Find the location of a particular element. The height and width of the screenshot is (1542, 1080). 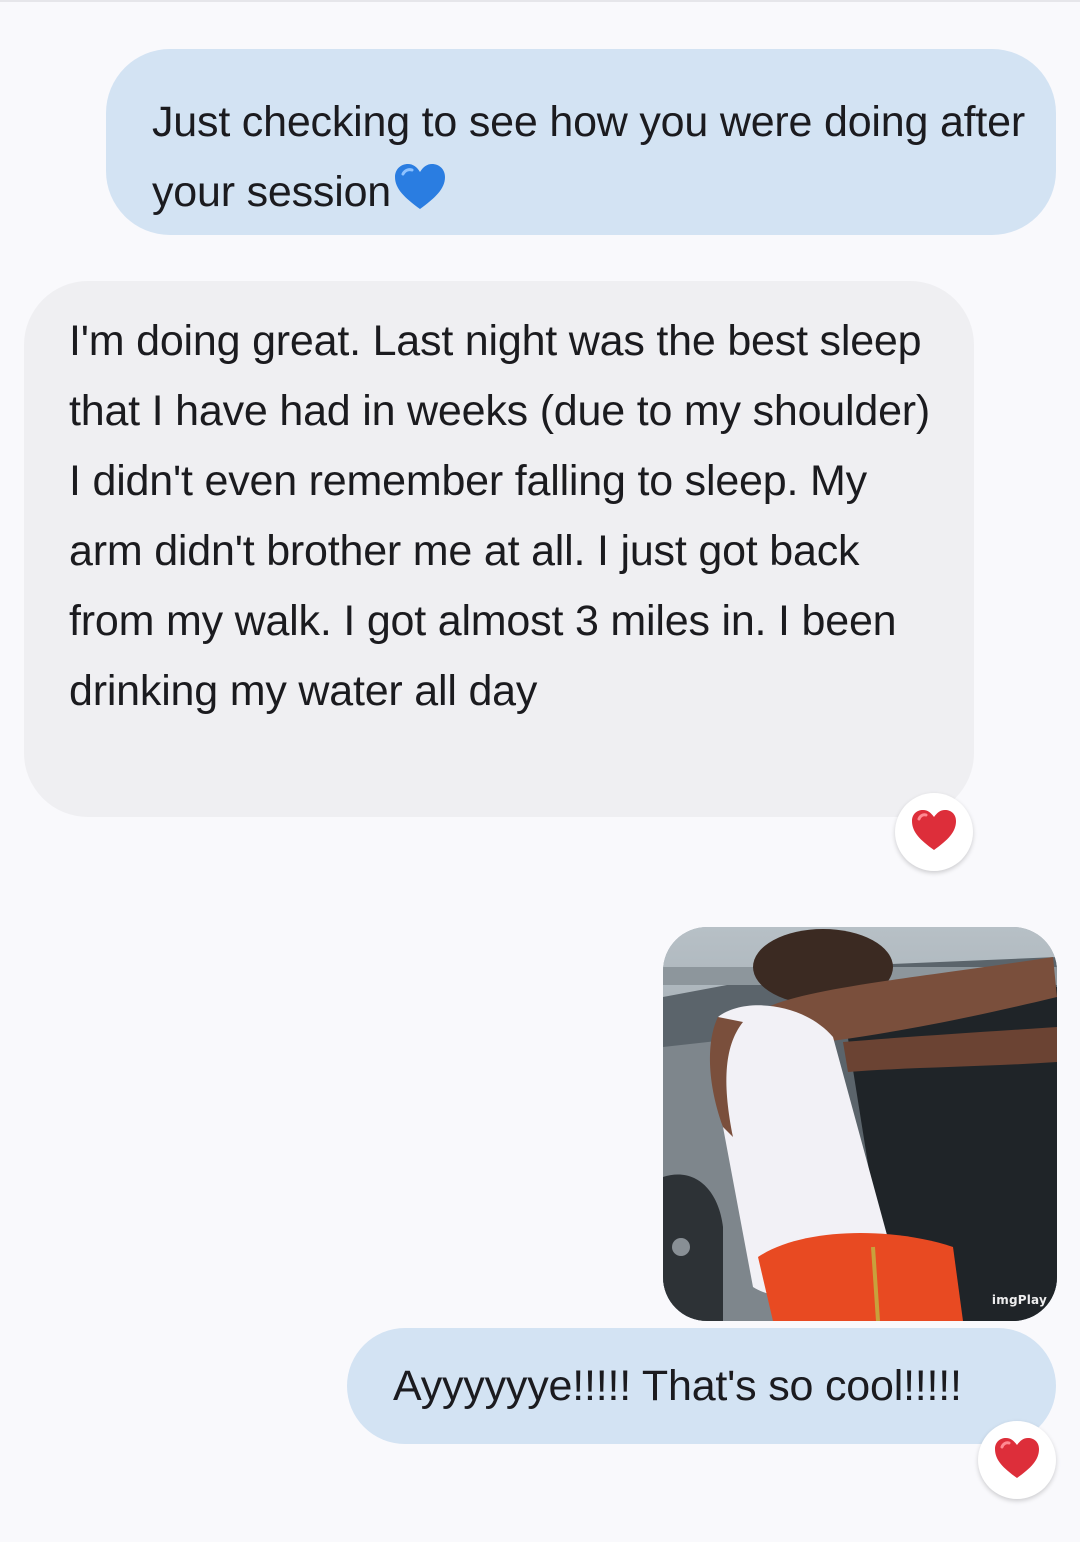

gif-image-message: imgPlay is located at coordinates (860, 1124).